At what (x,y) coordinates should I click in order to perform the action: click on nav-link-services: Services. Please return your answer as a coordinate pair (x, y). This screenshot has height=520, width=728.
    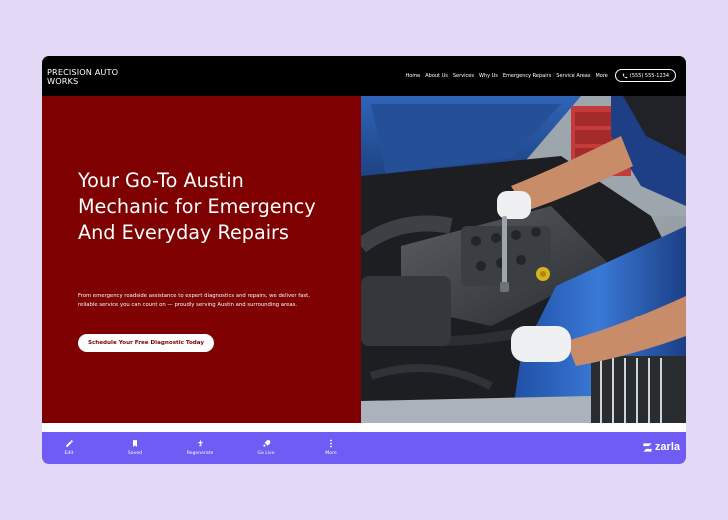
    Looking at the image, I should click on (463, 76).